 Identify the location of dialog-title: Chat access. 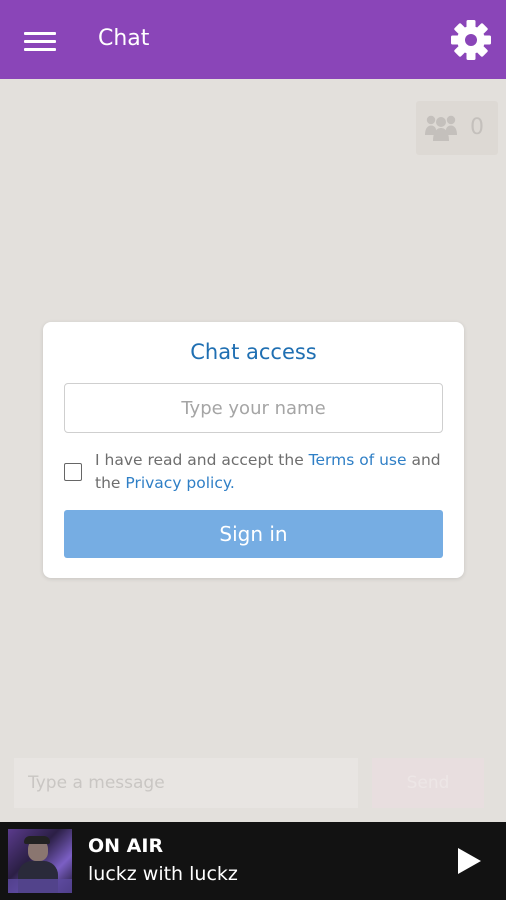
(253, 352).